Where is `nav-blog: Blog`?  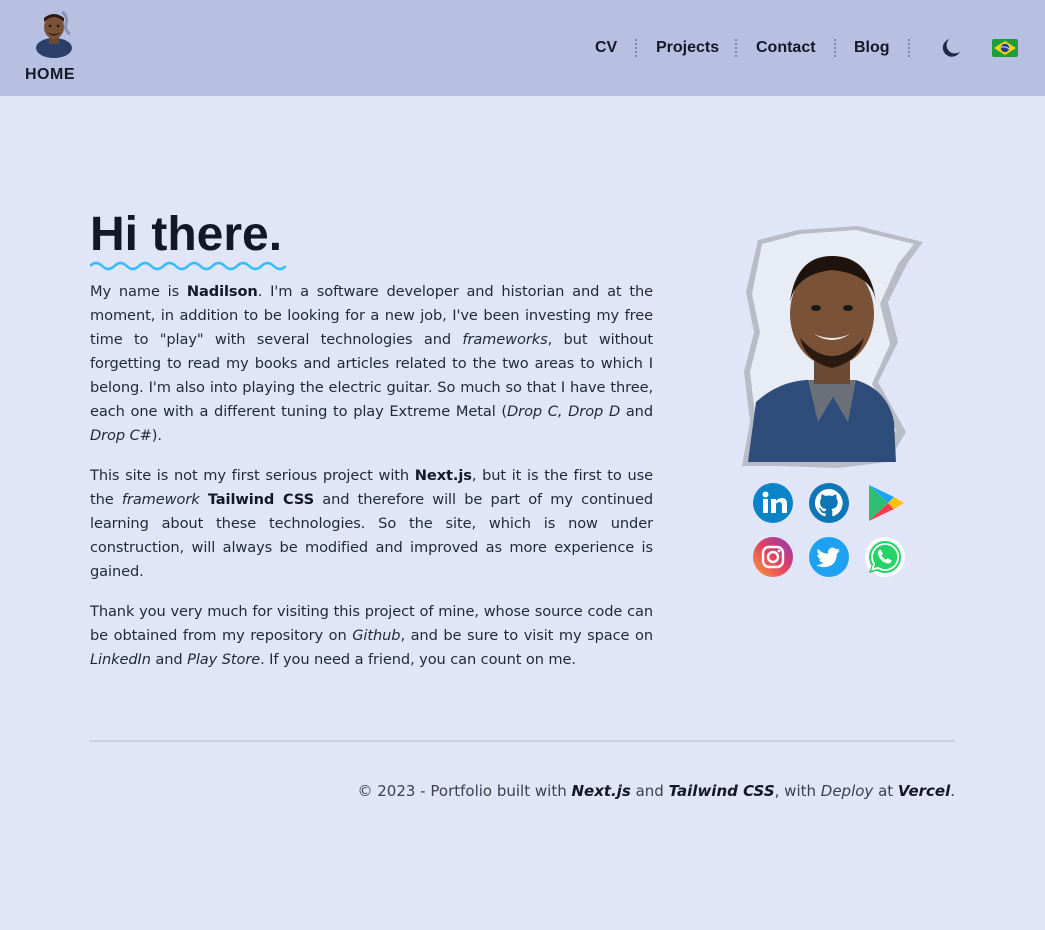
nav-blog: Blog is located at coordinates (872, 48).